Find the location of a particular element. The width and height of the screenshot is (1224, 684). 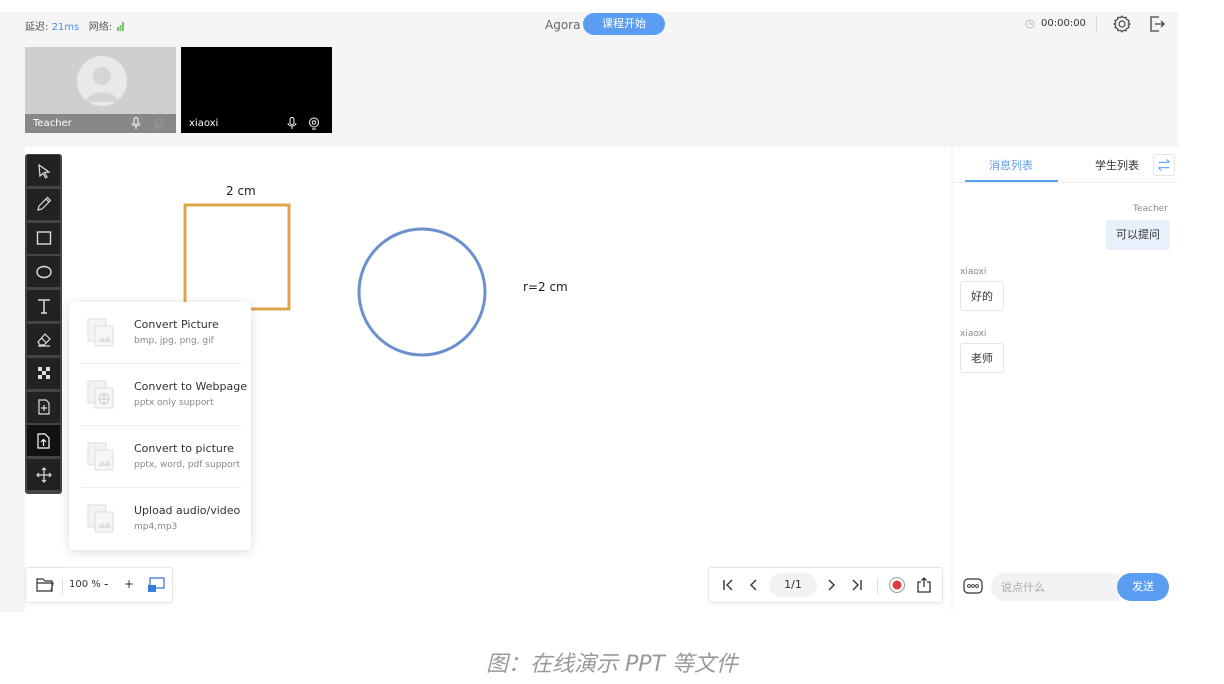

first-page-button is located at coordinates (728, 585).